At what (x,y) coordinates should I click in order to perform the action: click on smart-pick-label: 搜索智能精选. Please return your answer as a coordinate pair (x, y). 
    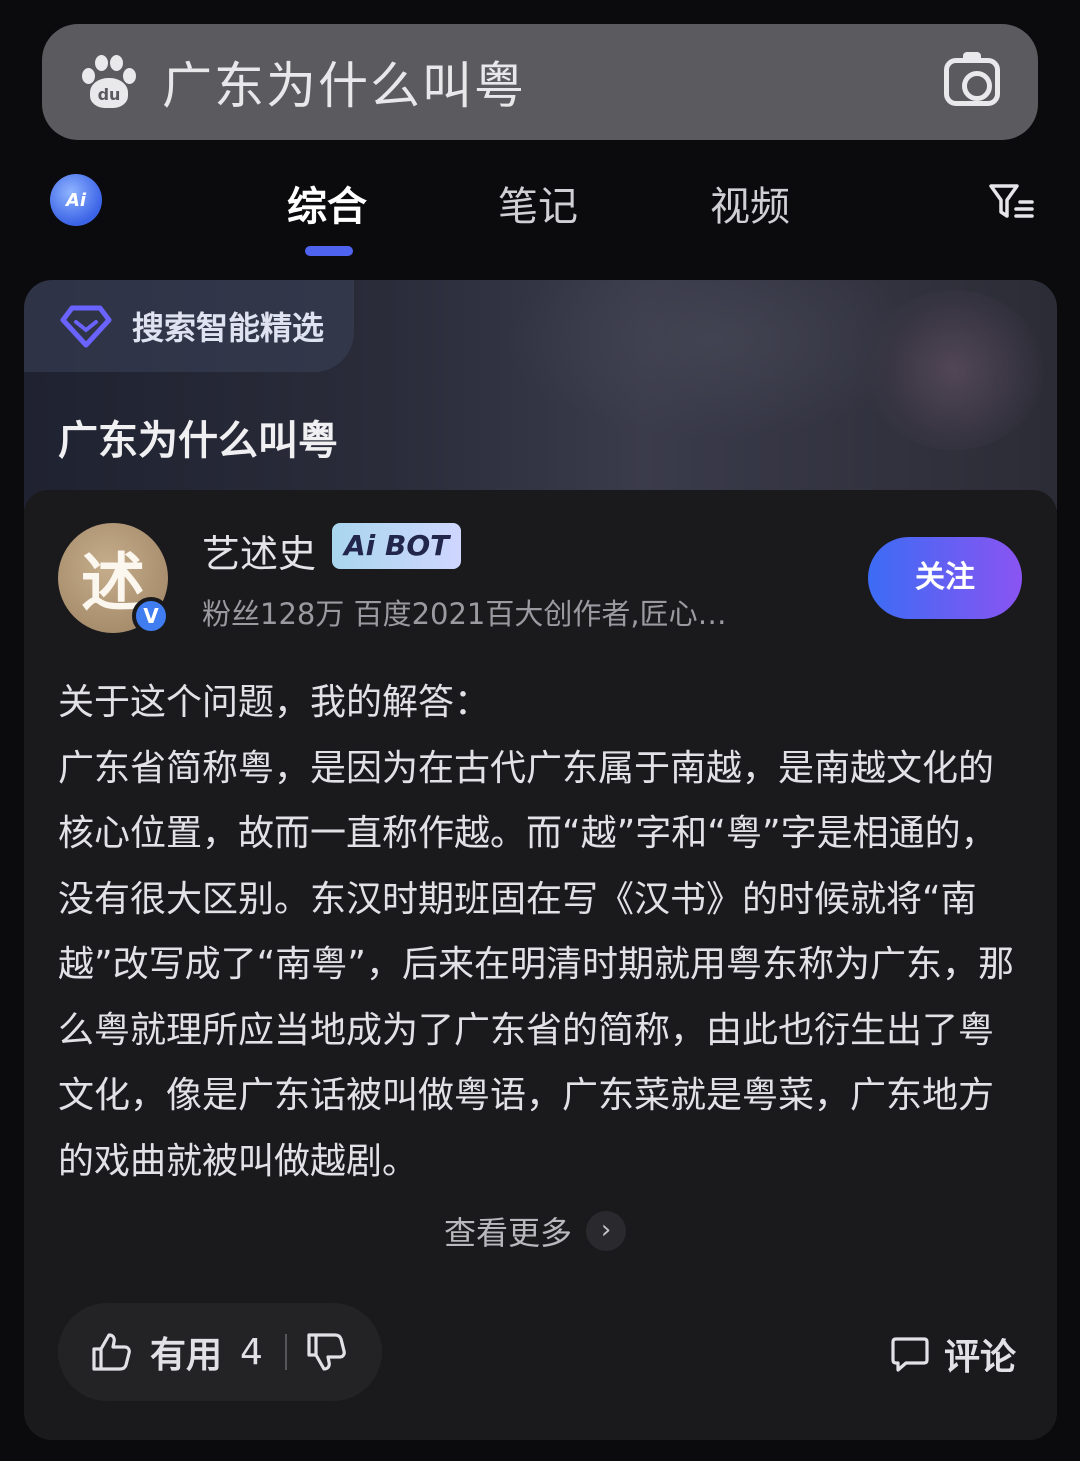
    Looking at the image, I should click on (189, 326).